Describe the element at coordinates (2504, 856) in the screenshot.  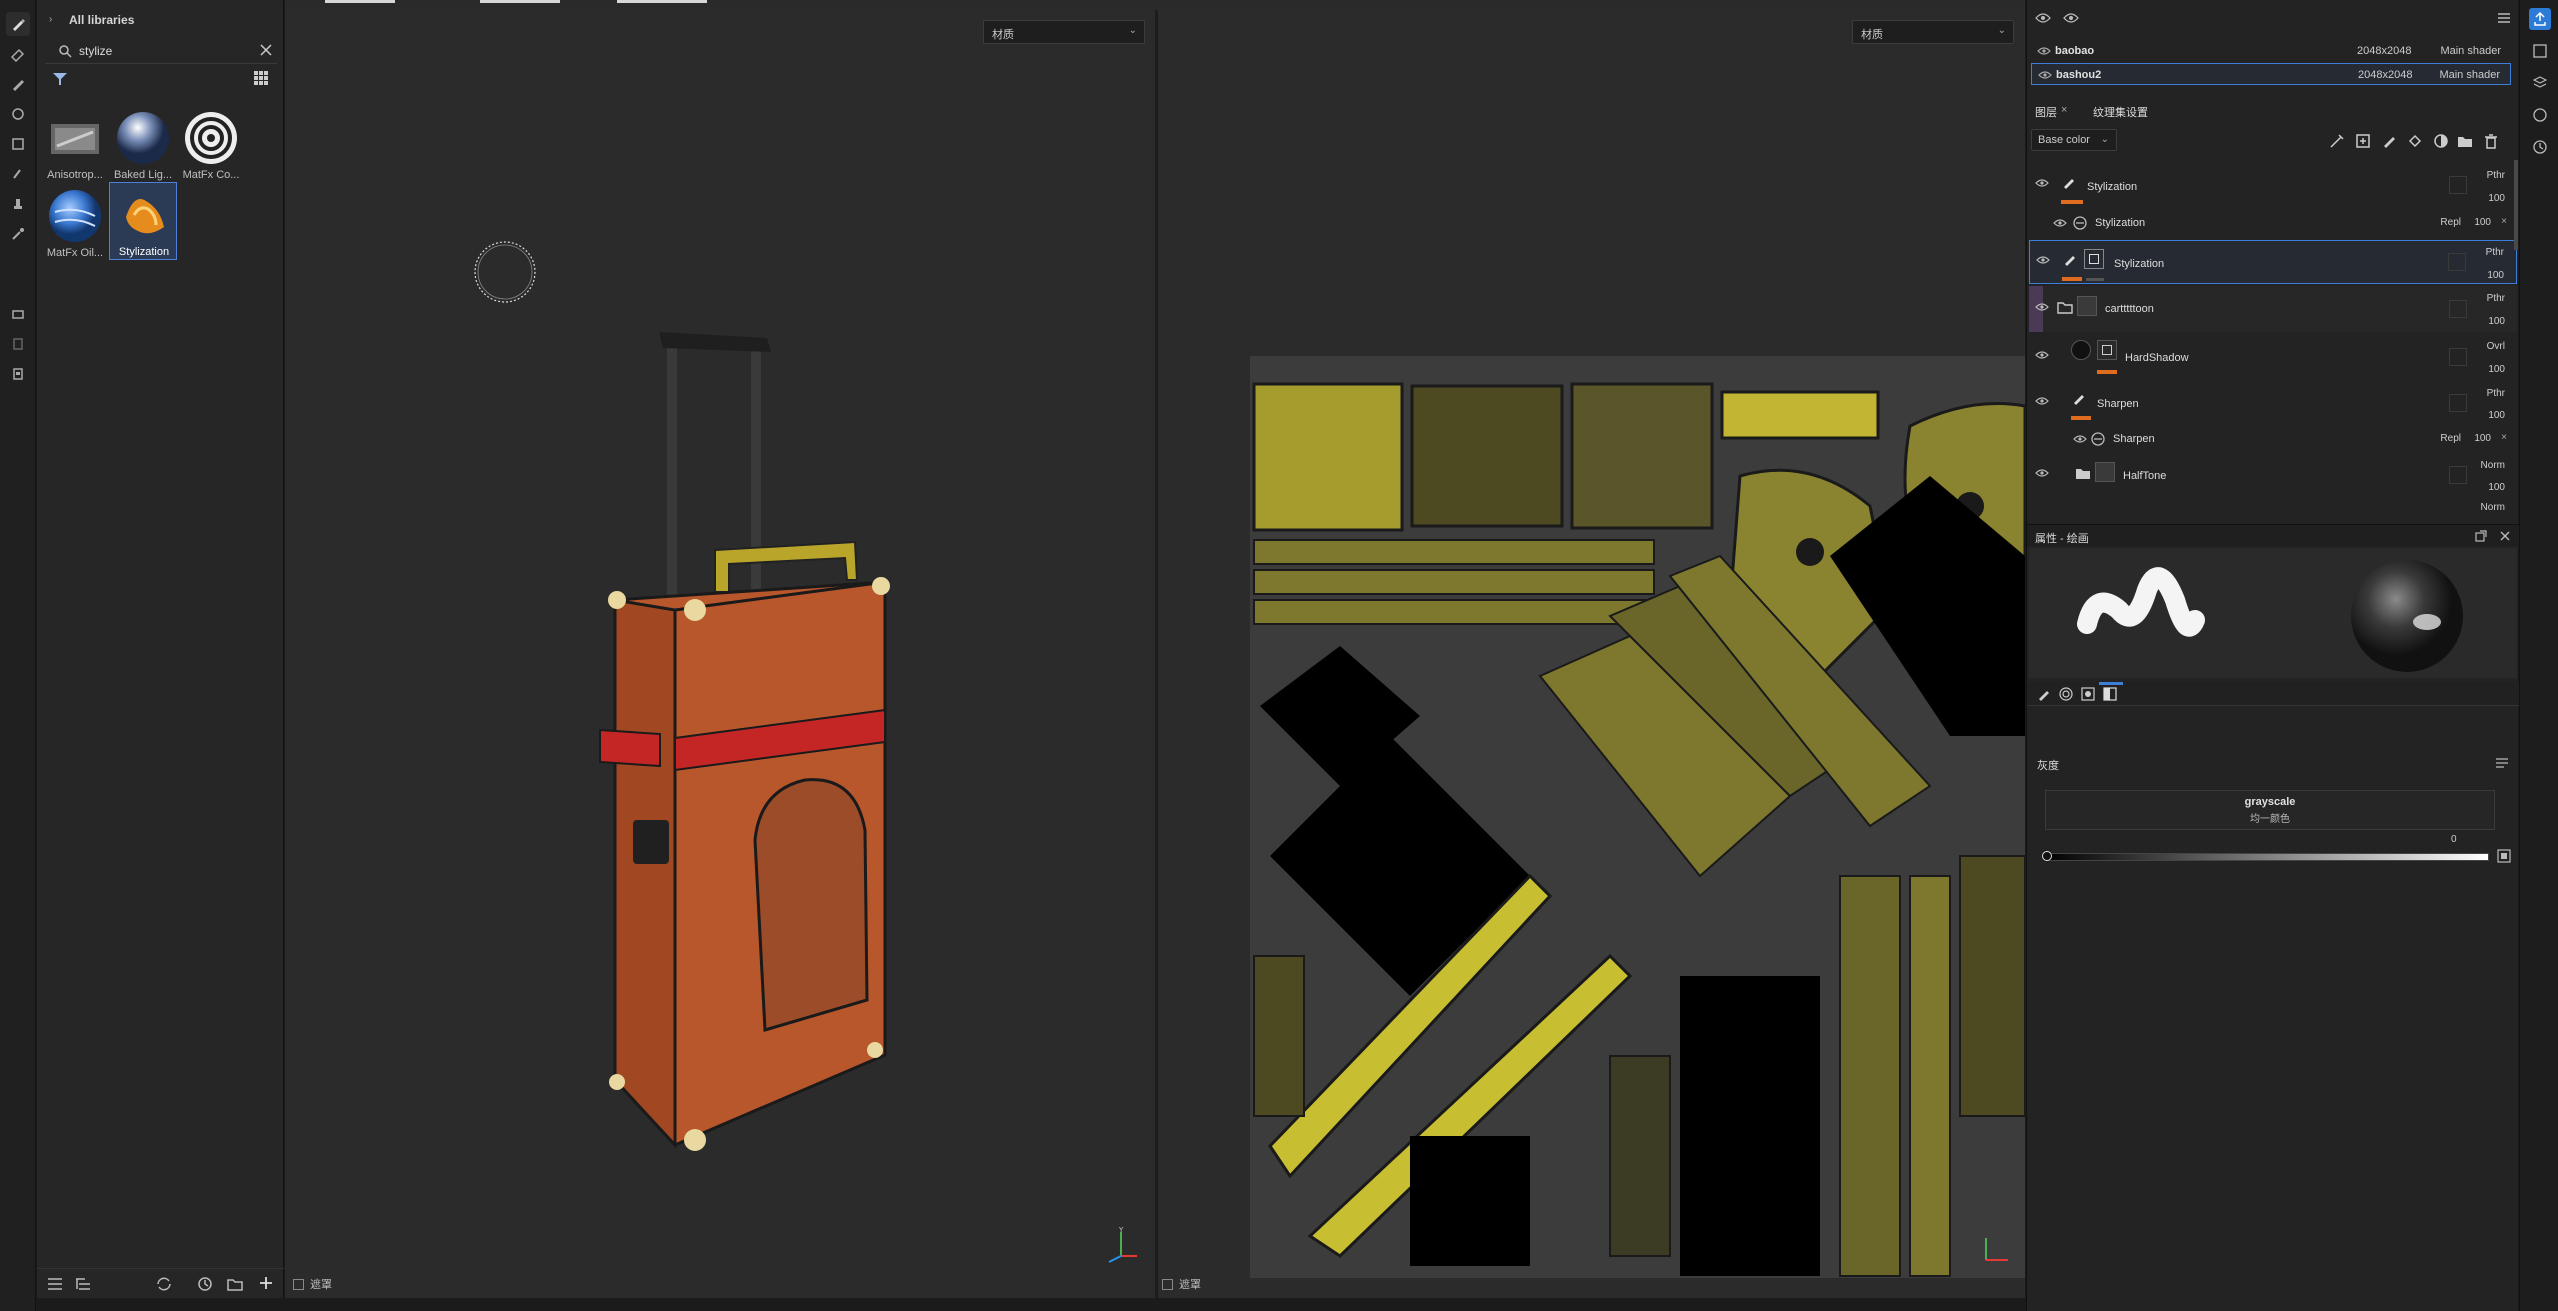
I see `random-seed-icon` at that location.